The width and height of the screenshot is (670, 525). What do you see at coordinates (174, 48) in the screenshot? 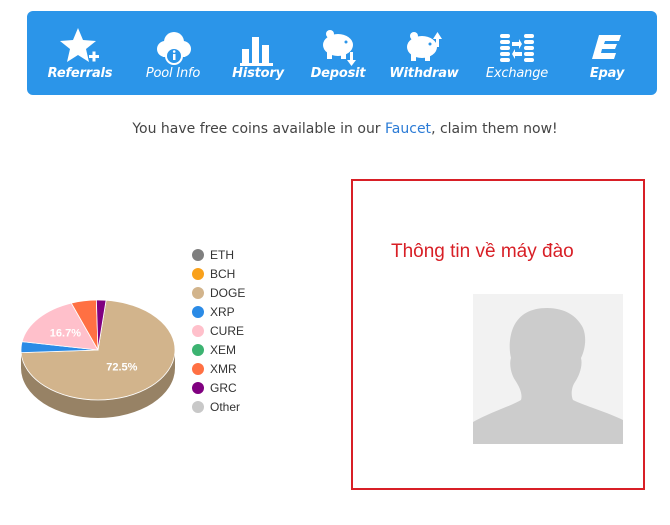
I see `cloud-info-icon` at bounding box center [174, 48].